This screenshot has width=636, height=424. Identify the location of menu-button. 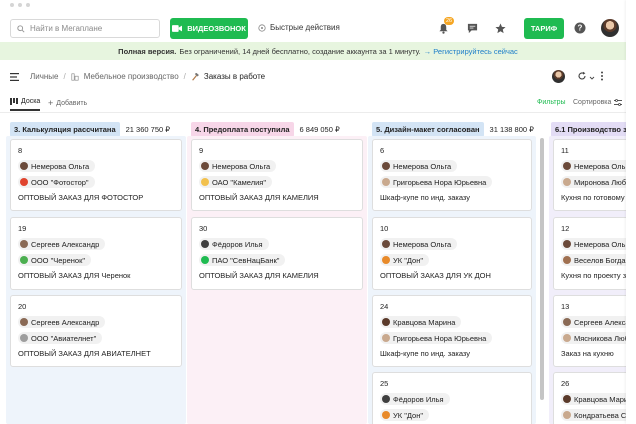
(14, 78).